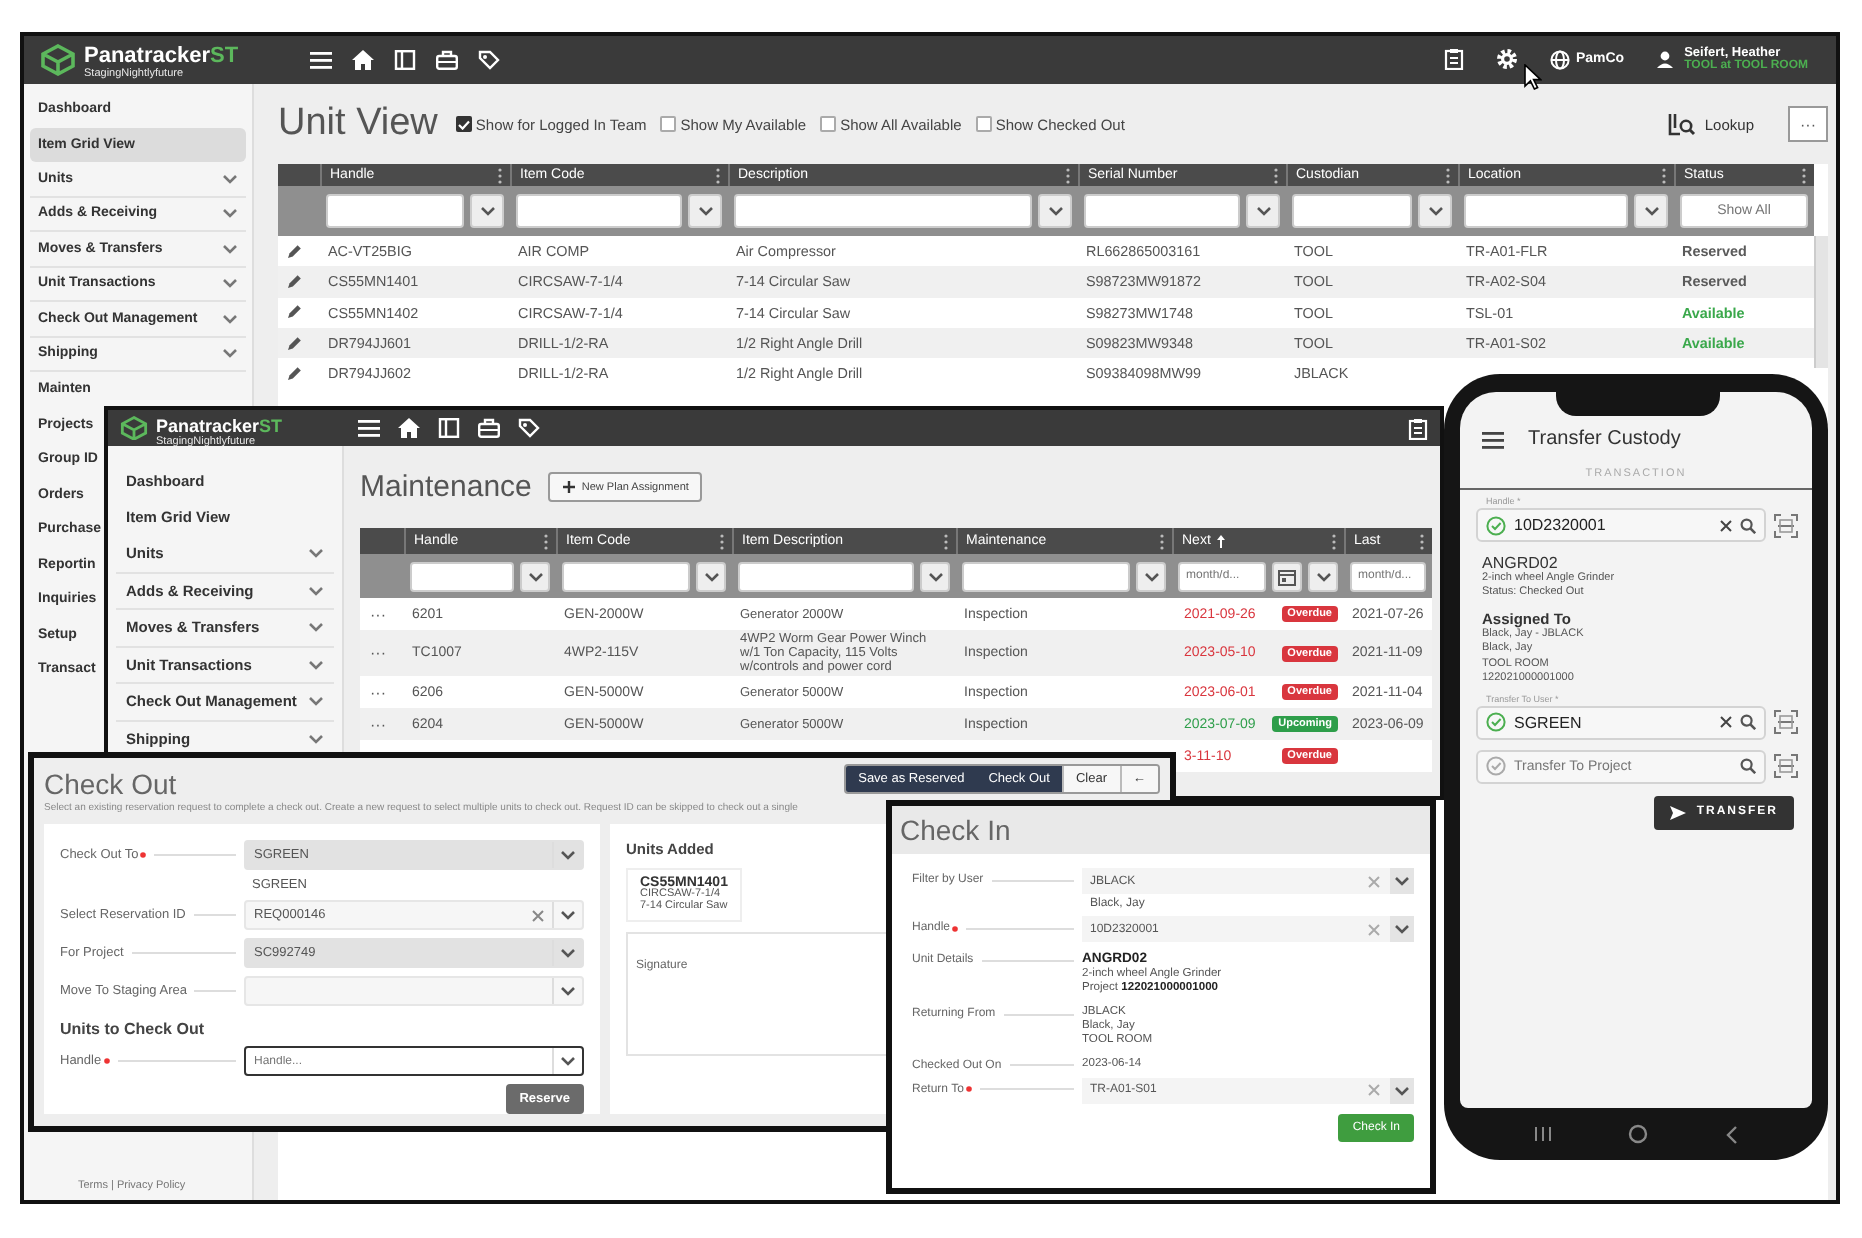 The width and height of the screenshot is (1862, 1238). What do you see at coordinates (446, 487) in the screenshot?
I see `page-title: Maintenance` at bounding box center [446, 487].